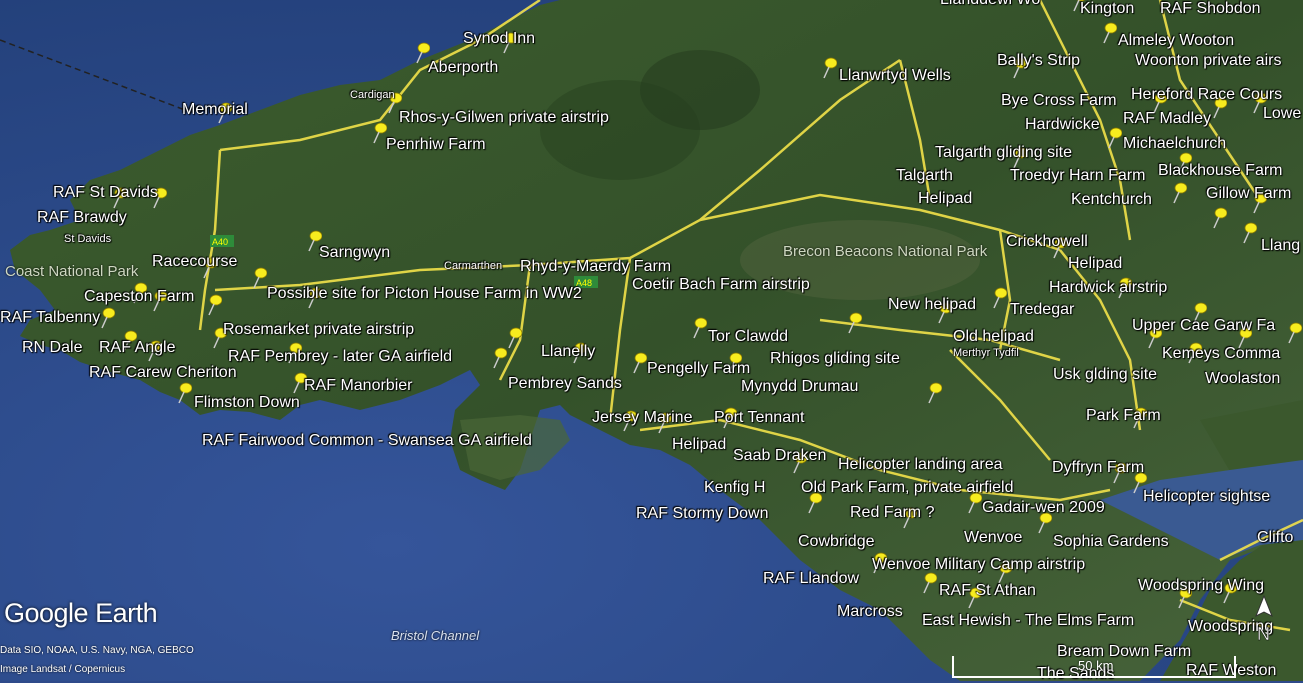 This screenshot has height=683, width=1303. What do you see at coordinates (1210, 9) in the screenshot?
I see `placemark-raf-shobdon: RAF Shobdon` at bounding box center [1210, 9].